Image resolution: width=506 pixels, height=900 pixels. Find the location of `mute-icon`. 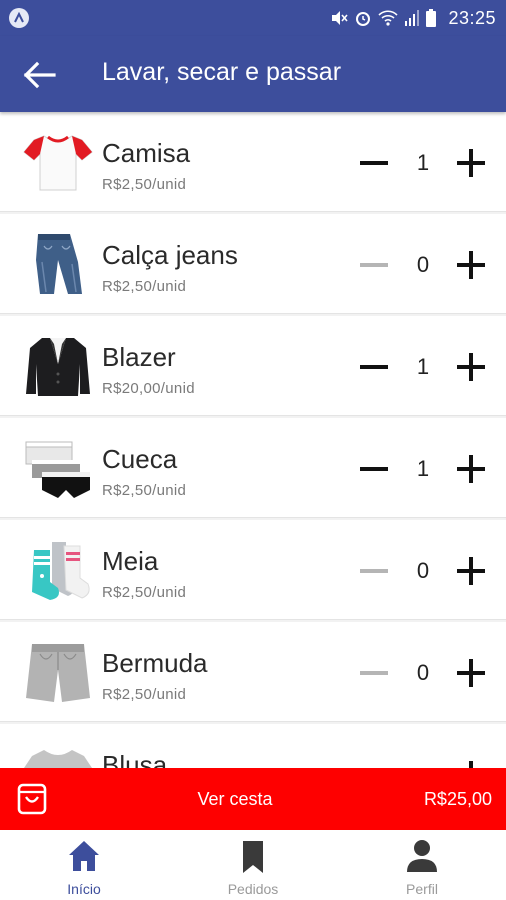

mute-icon is located at coordinates (340, 18).